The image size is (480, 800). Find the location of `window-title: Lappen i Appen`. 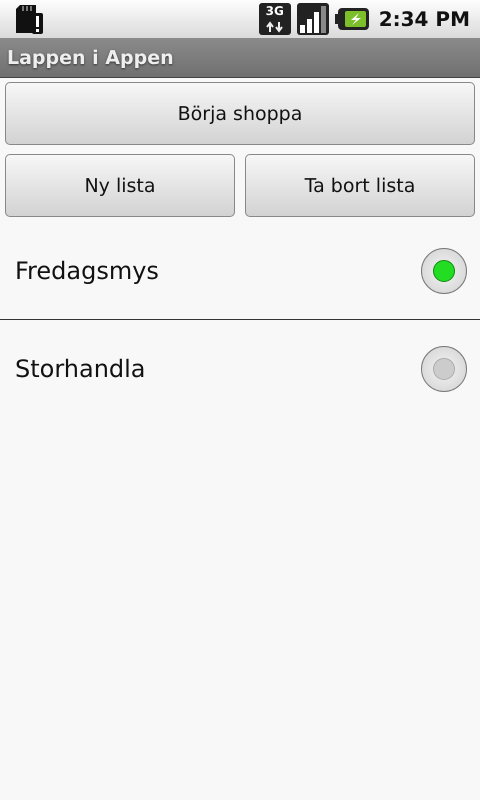

window-title: Lappen i Appen is located at coordinates (90, 57).